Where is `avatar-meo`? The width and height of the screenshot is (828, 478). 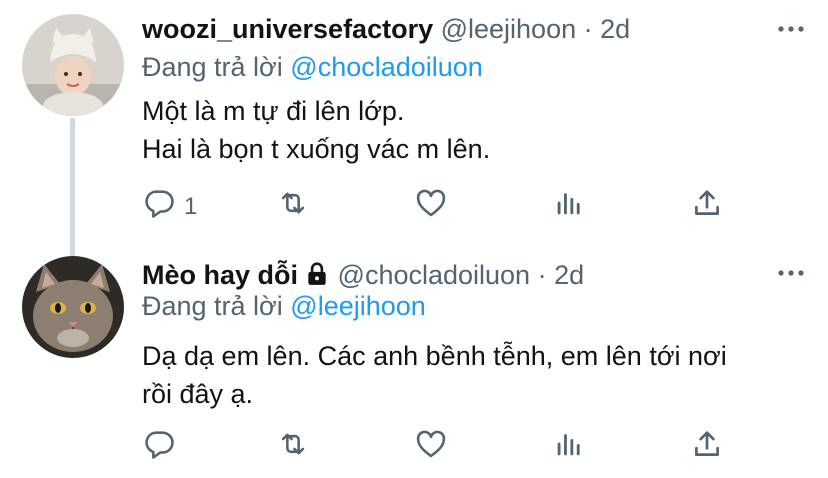 avatar-meo is located at coordinates (73, 307).